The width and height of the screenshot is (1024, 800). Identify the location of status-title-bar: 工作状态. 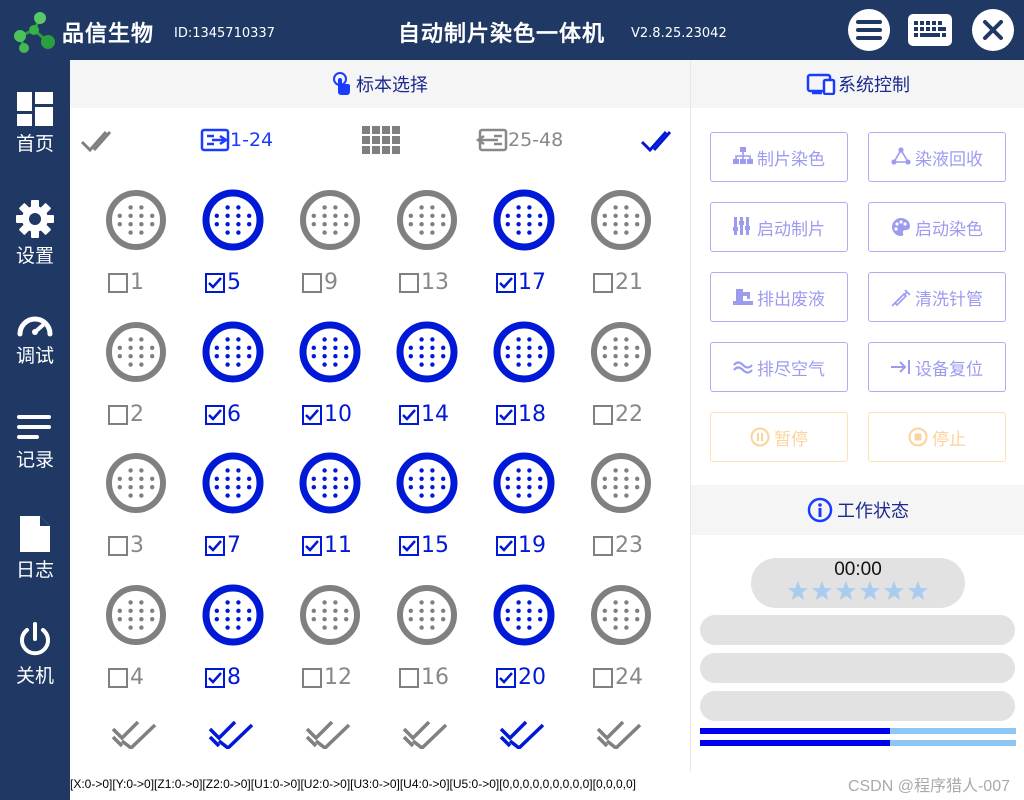
(857, 510).